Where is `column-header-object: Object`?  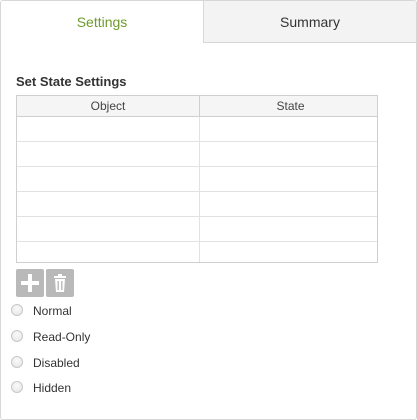 column-header-object: Object is located at coordinates (108, 106).